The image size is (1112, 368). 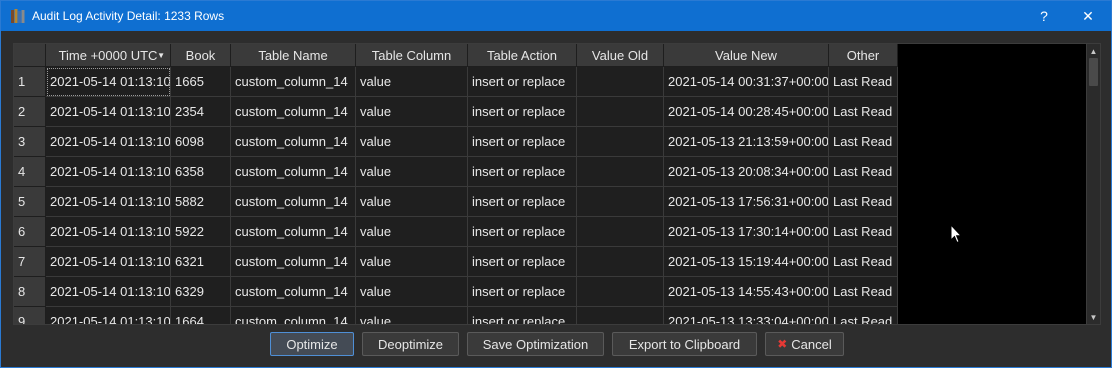 I want to click on column-header-value-old: Value Old, so click(x=620, y=55).